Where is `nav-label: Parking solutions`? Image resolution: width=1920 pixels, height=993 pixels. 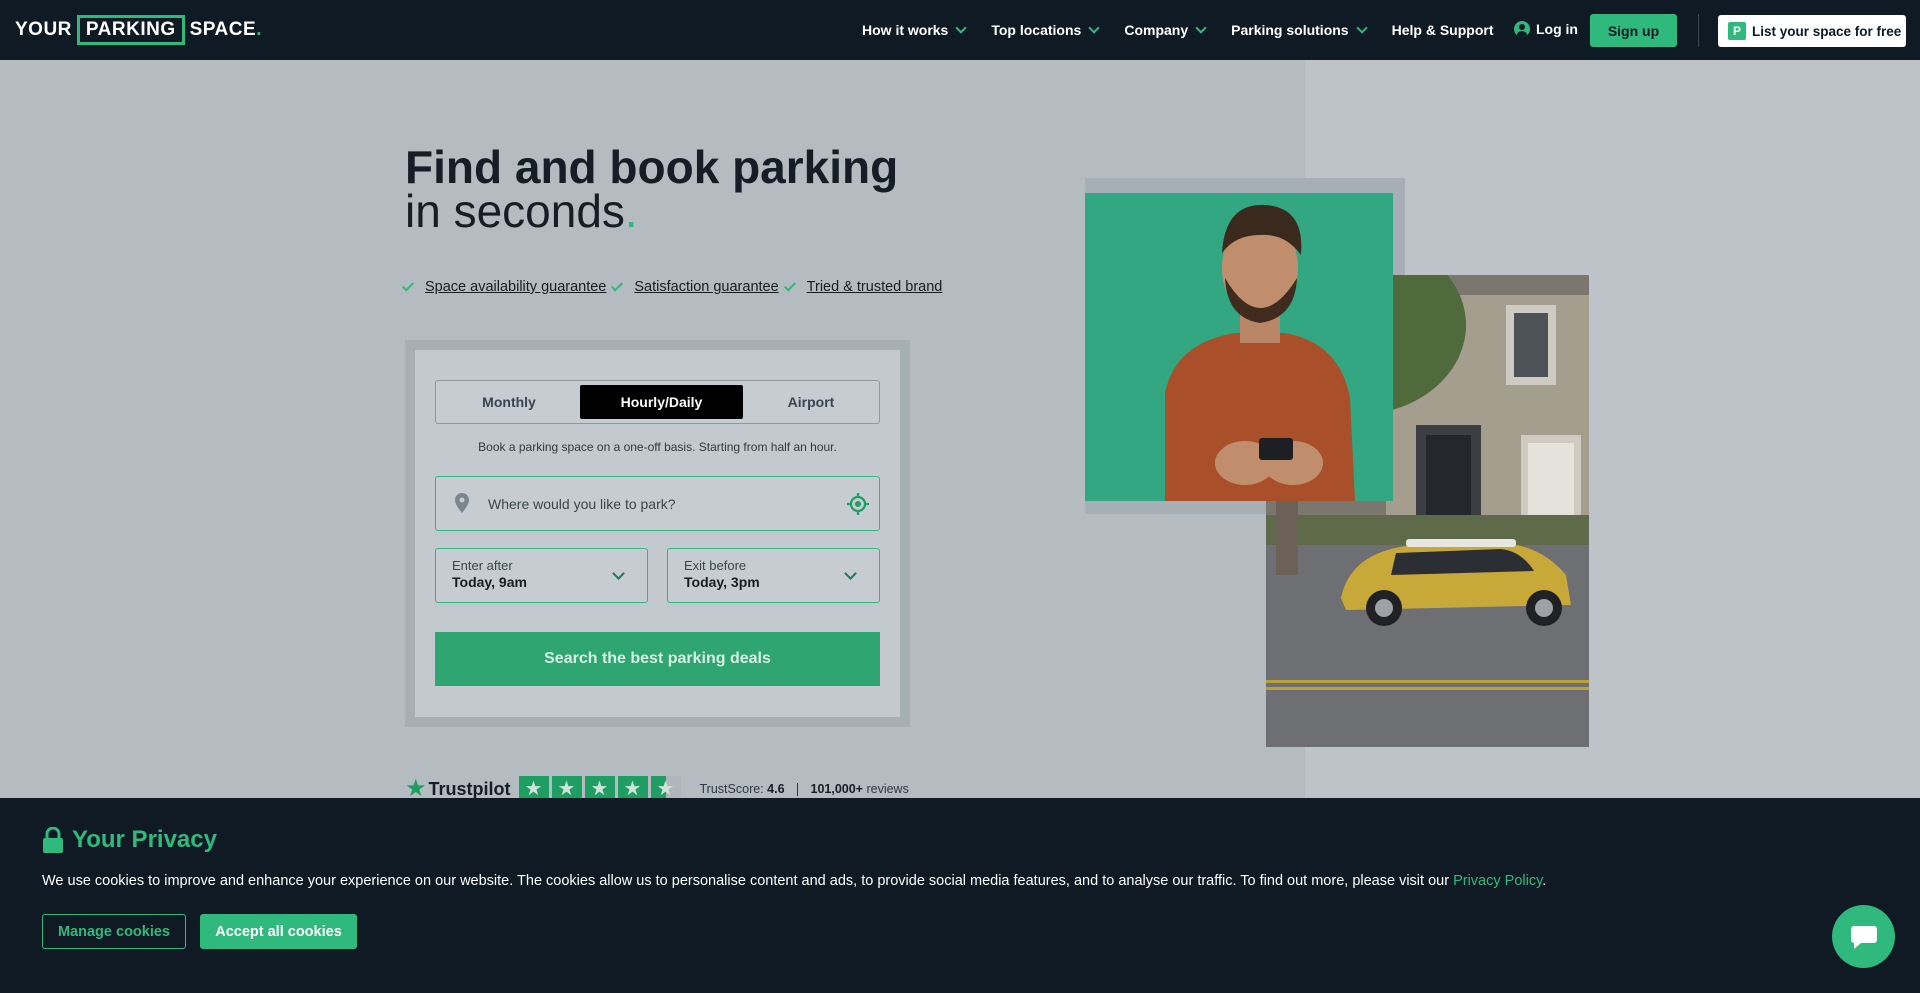
nav-label: Parking solutions is located at coordinates (1290, 30).